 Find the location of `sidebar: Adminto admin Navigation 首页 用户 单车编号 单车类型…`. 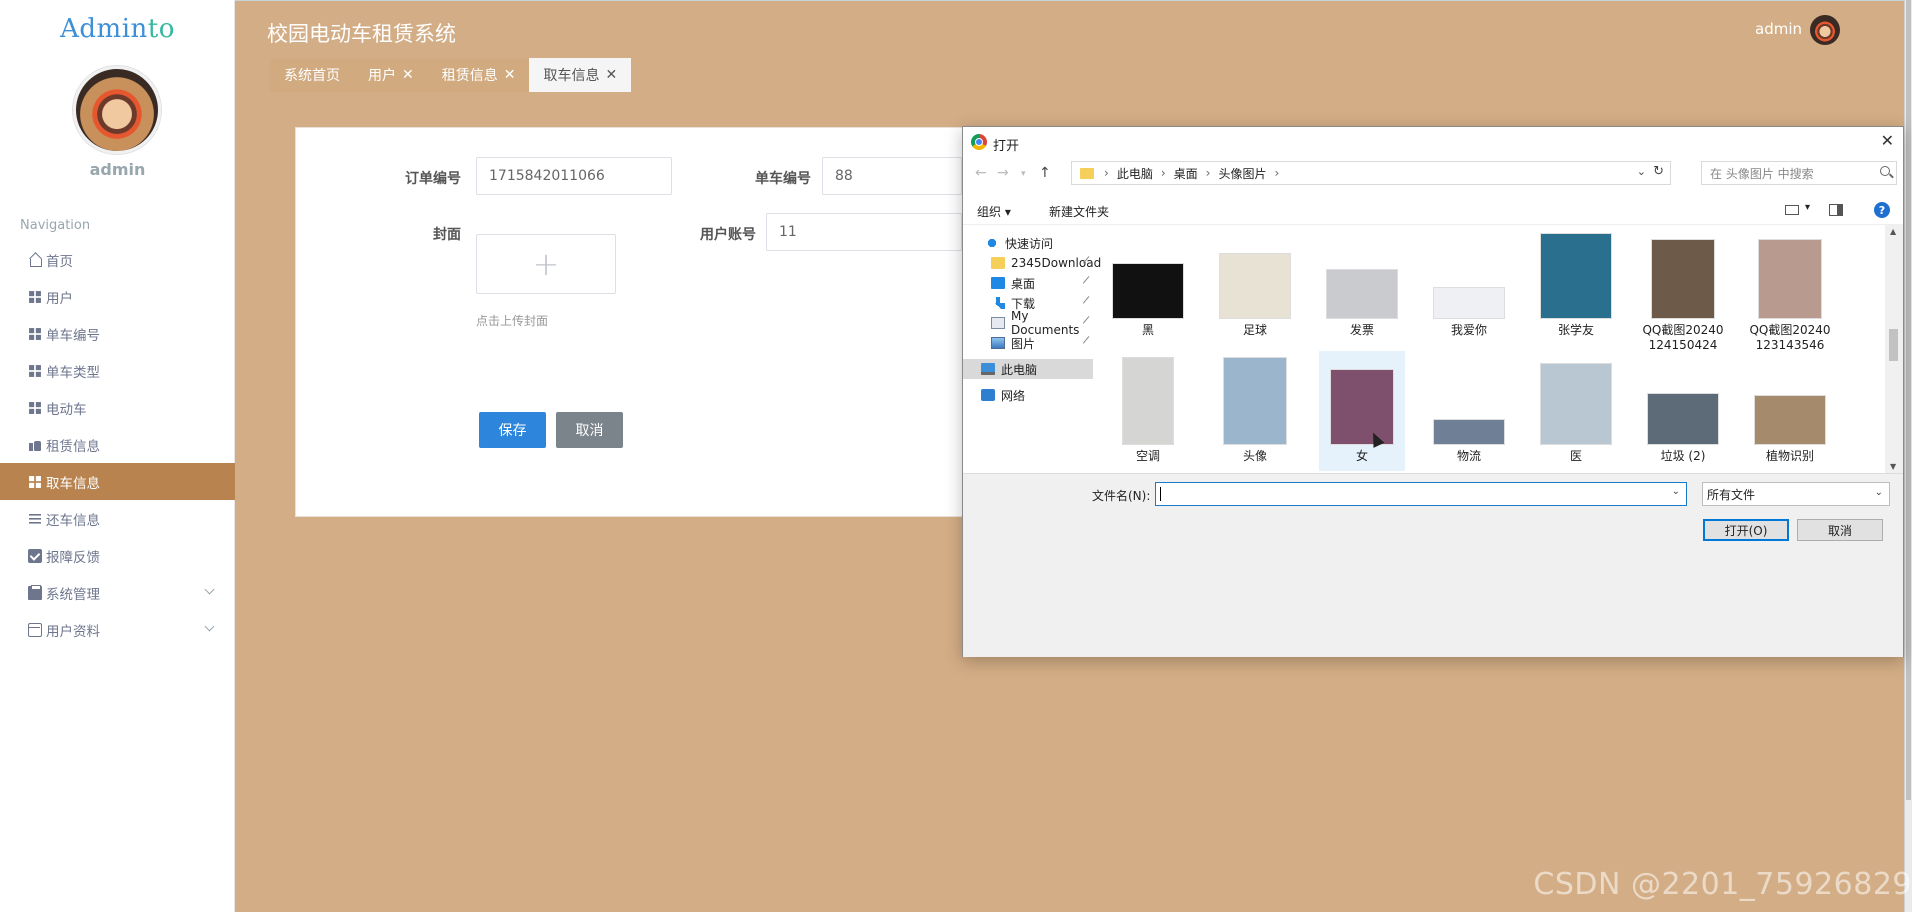

sidebar: Adminto admin Navigation 首页 用户 单车编号 单车类型… is located at coordinates (117, 456).